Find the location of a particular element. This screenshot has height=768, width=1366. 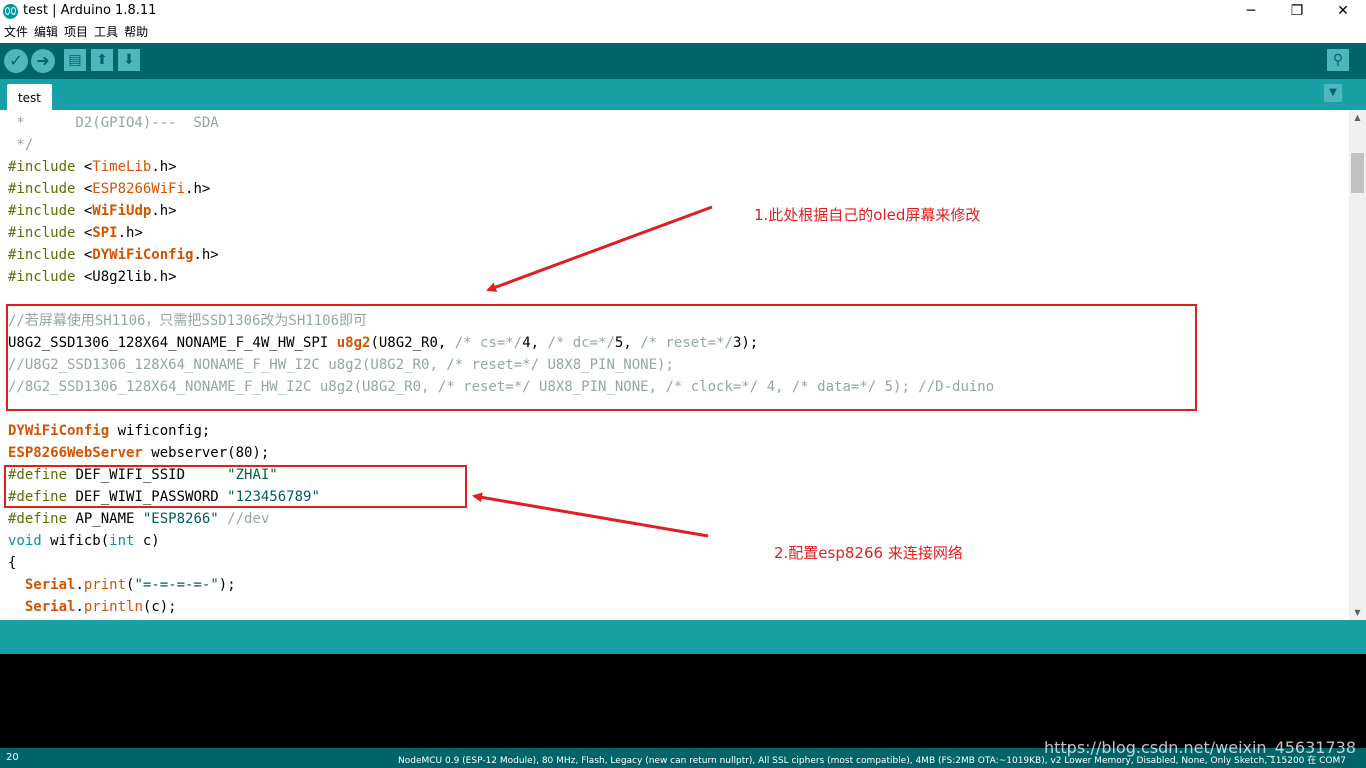

code-line: Serial.println(c); is located at coordinates (92, 607).